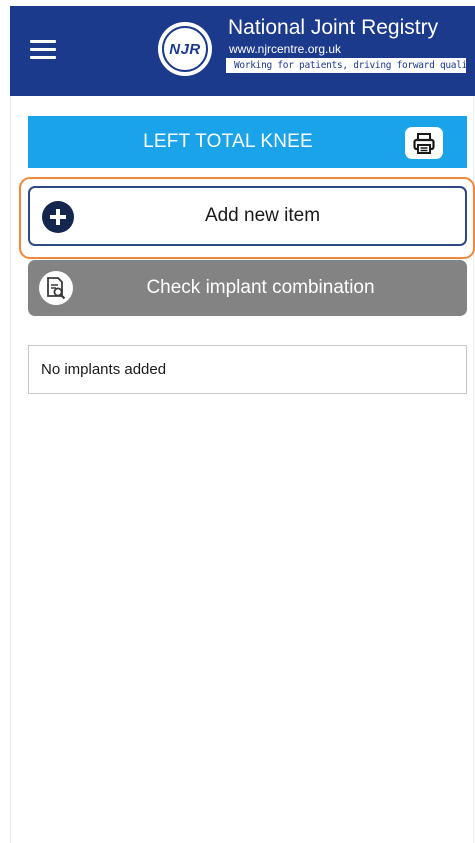  I want to click on procedure-title: LEFT TOTAL KNEE, so click(228, 141).